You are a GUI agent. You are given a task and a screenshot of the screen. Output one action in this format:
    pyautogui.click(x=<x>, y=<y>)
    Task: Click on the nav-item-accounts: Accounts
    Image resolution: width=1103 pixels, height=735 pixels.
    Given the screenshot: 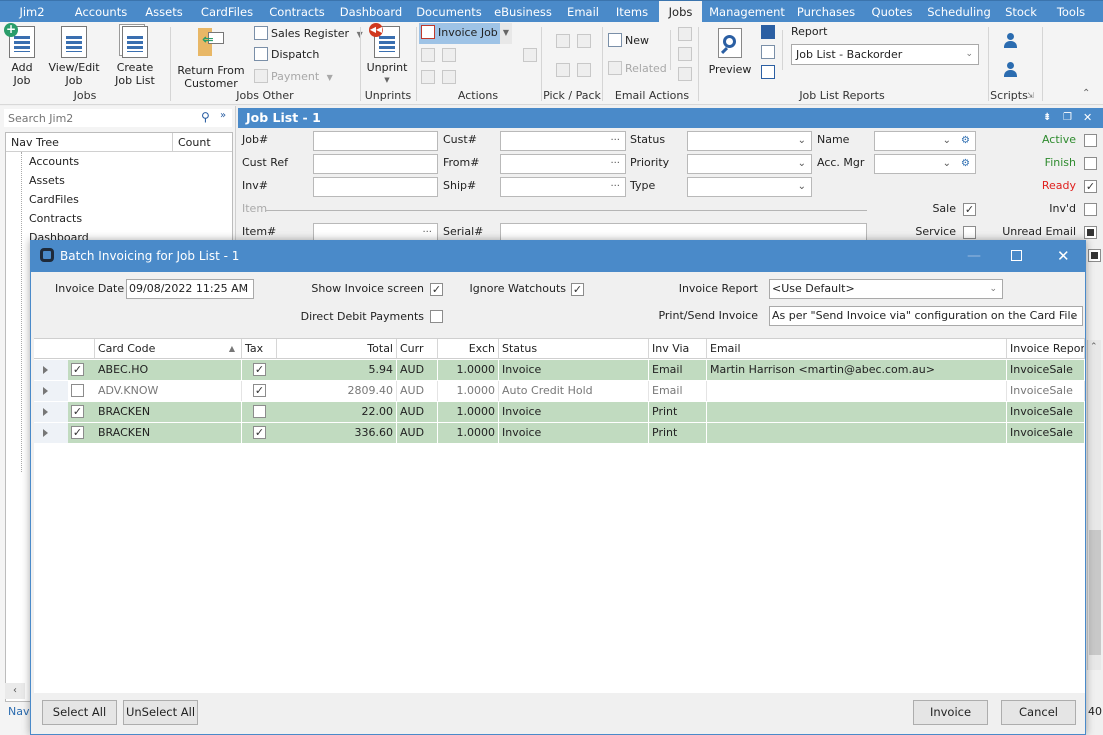 What is the action you would take?
    pyautogui.click(x=54, y=161)
    